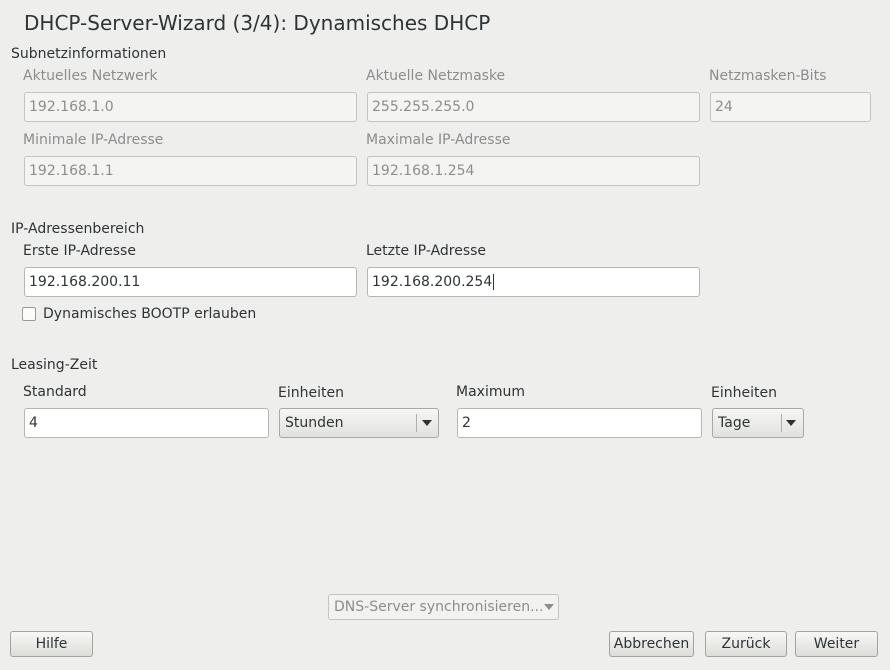  Describe the element at coordinates (432, 282) in the screenshot. I see `last-ip-value: 192.168.200.254` at that location.